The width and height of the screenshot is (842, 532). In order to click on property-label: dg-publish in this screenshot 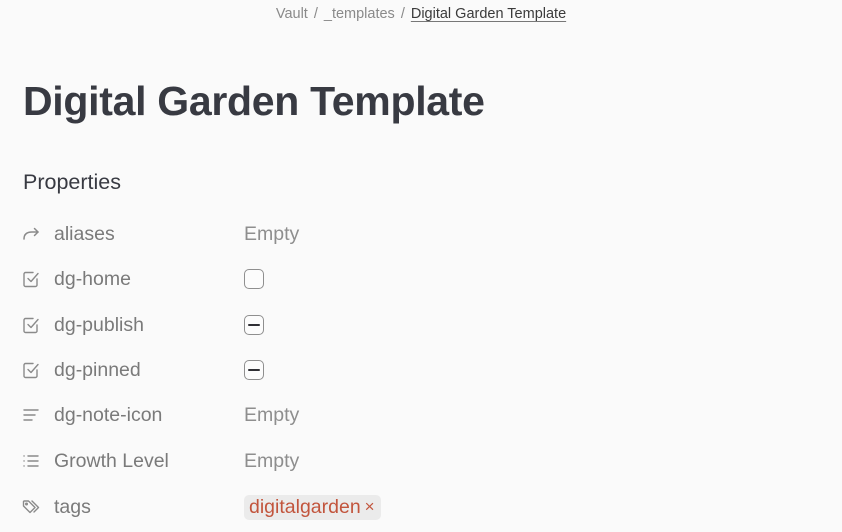, I will do `click(99, 324)`.